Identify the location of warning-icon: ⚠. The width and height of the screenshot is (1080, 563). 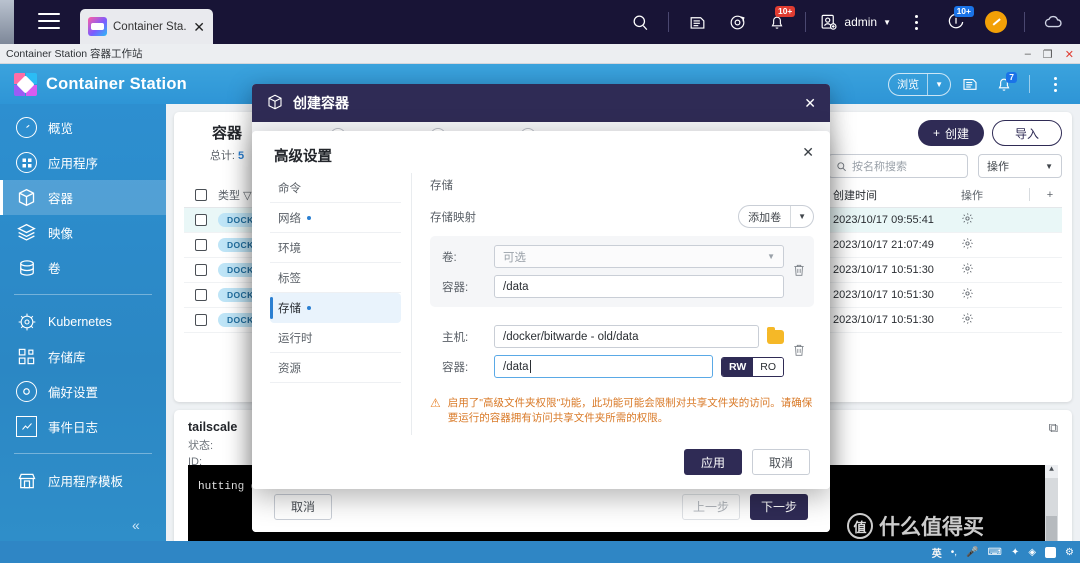
(435, 403).